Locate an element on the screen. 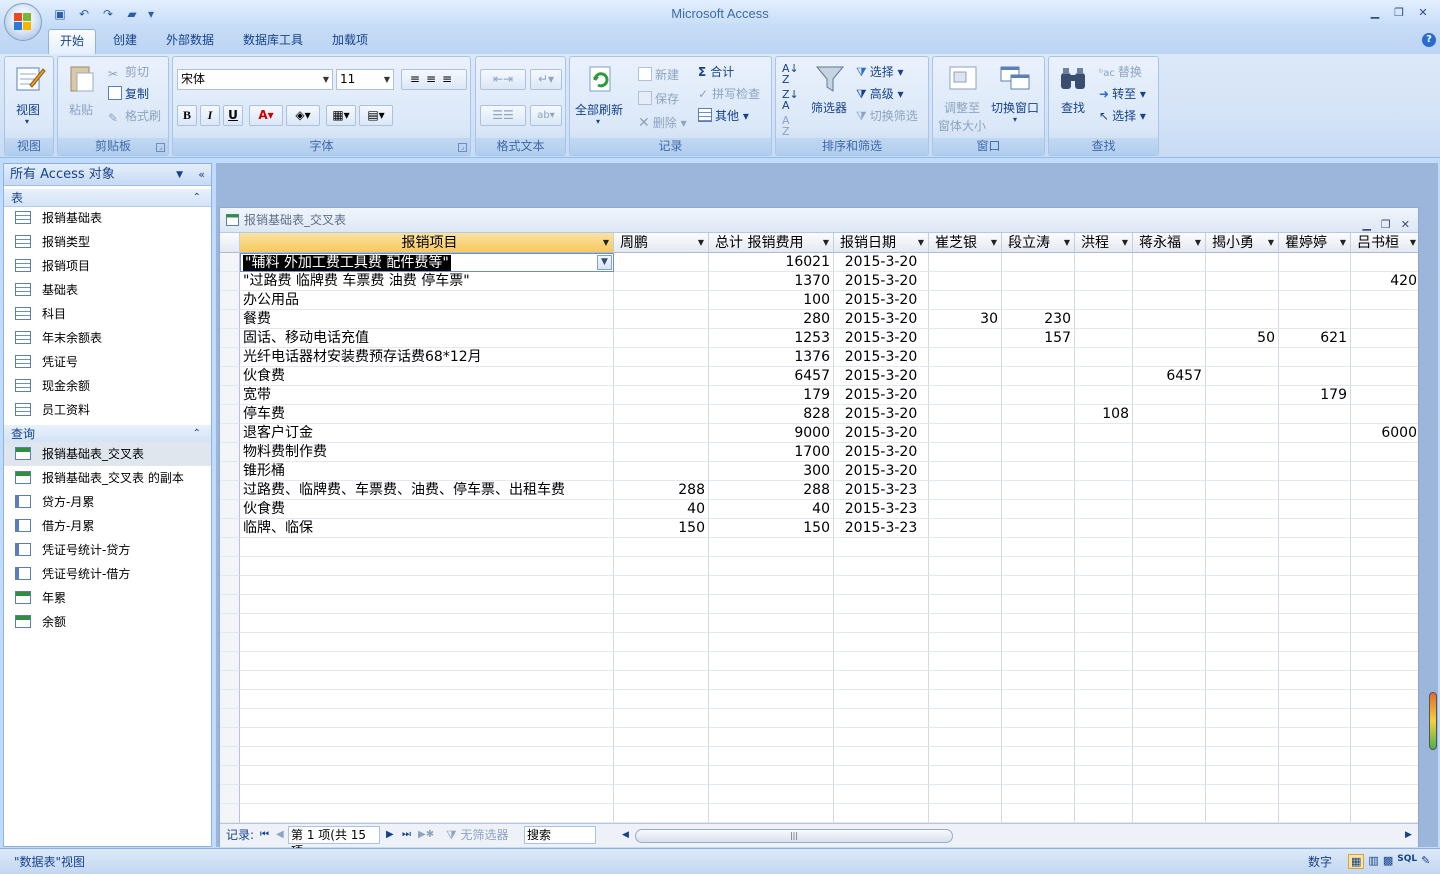 This screenshot has width=1440, height=874. refresh-dropdown-icon: ▾ is located at coordinates (598, 121).